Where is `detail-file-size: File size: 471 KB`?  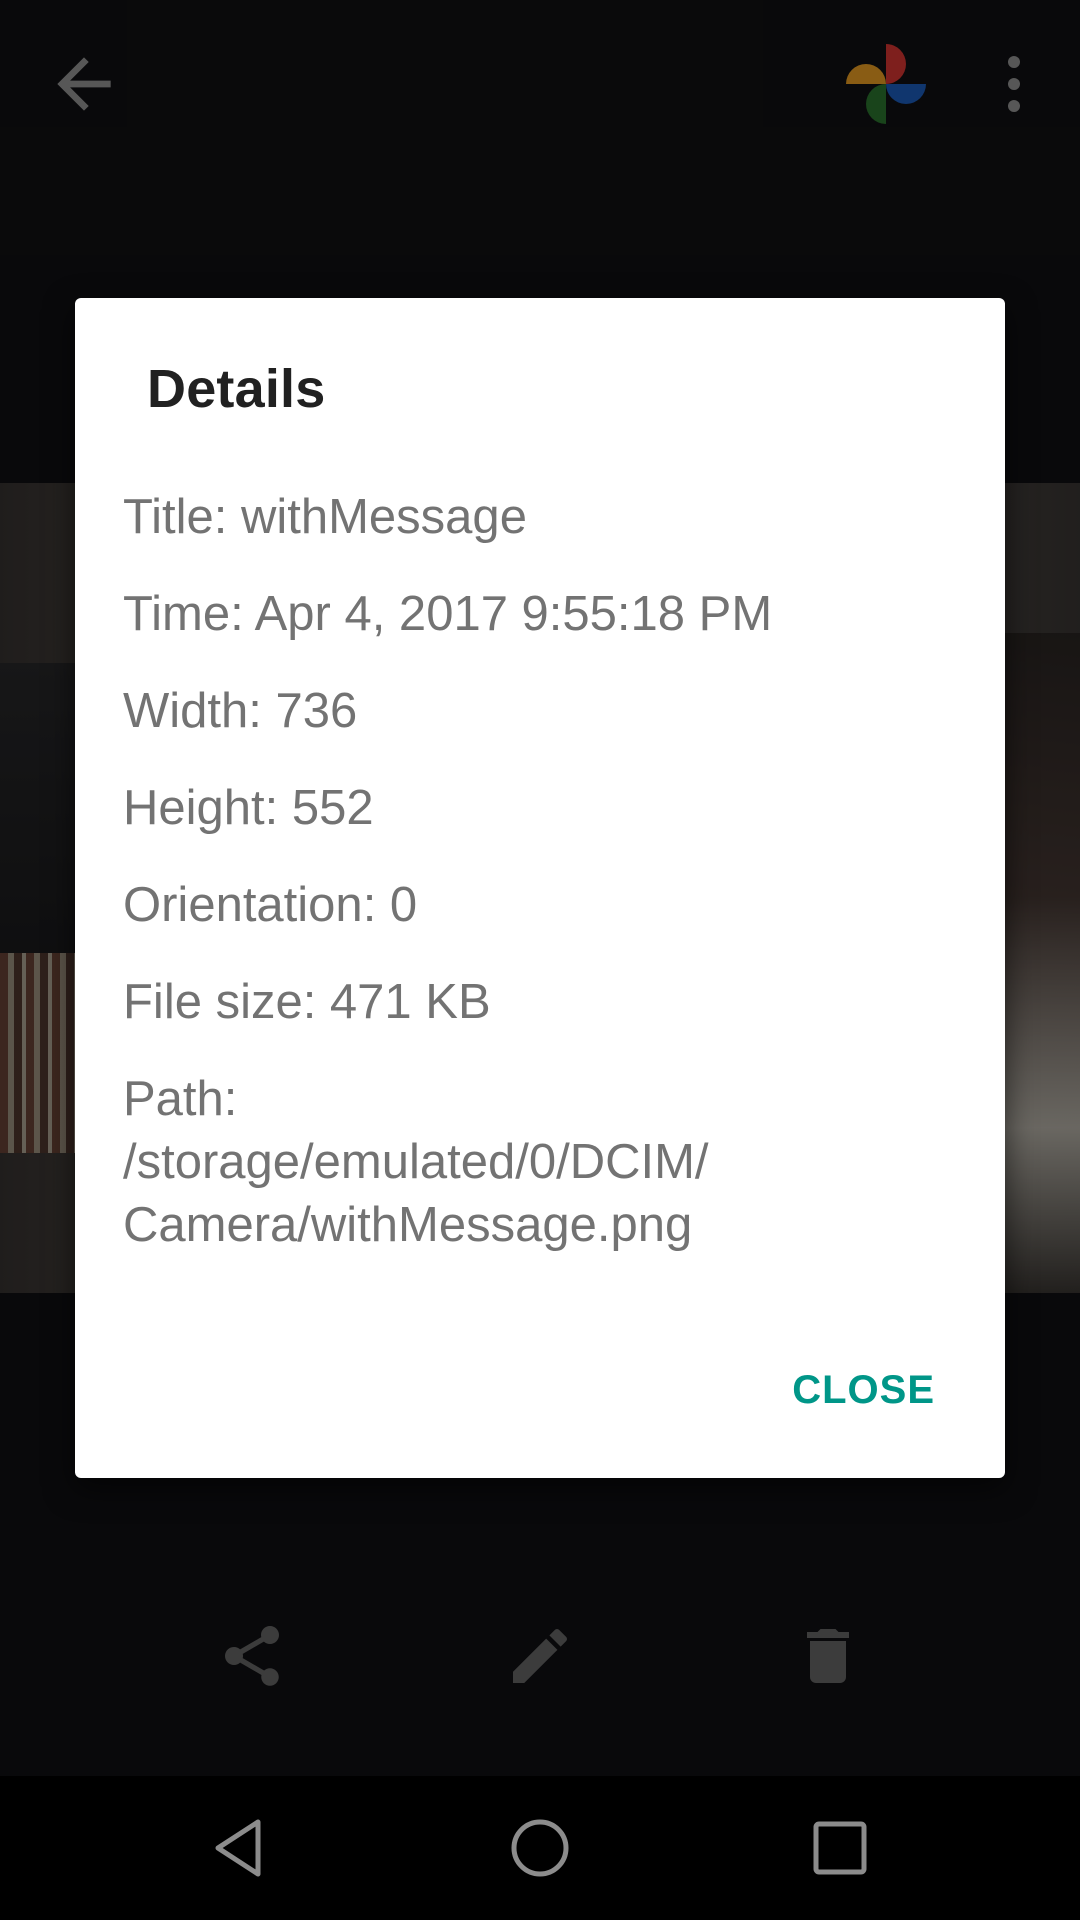
detail-file-size: File size: 471 KB is located at coordinates (307, 1002).